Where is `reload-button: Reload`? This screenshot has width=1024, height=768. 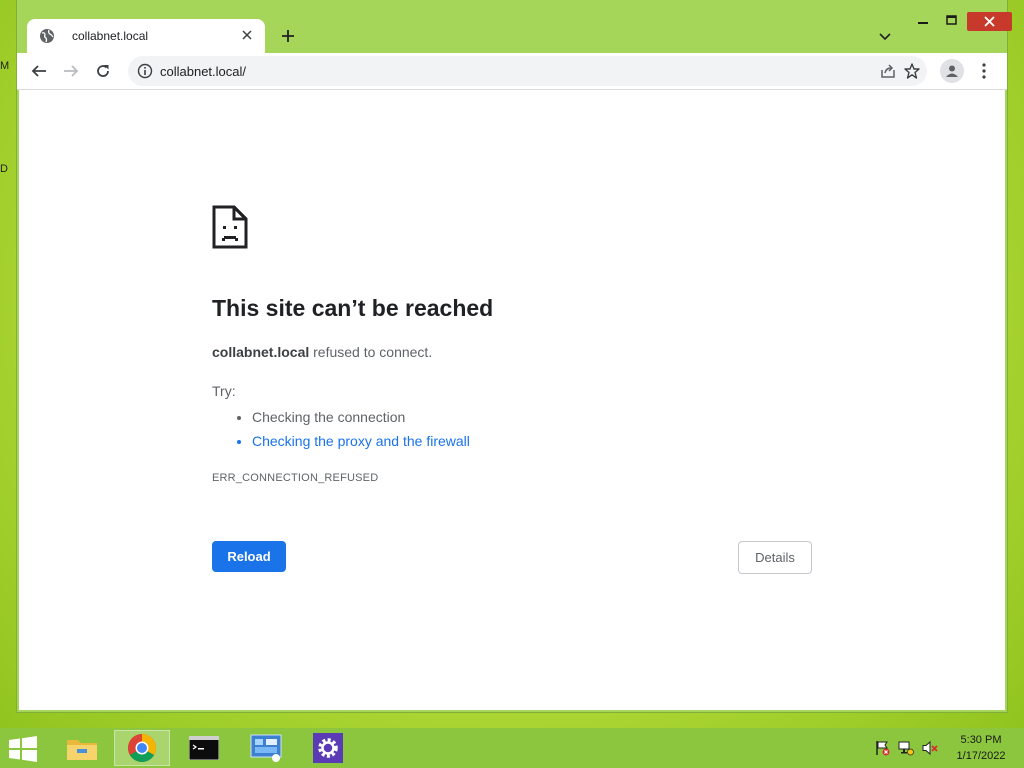 reload-button: Reload is located at coordinates (249, 556).